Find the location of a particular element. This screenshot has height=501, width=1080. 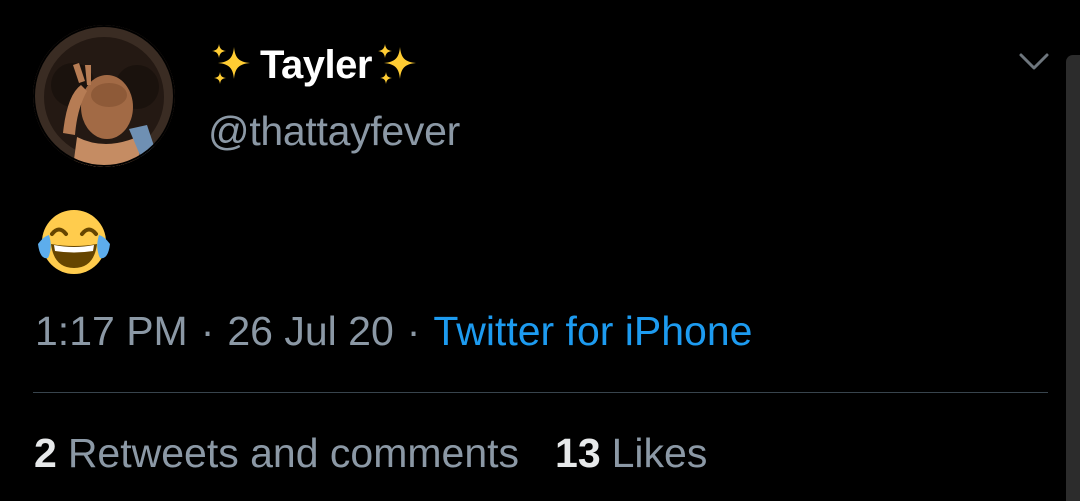

likes-count: 13 is located at coordinates (578, 452).